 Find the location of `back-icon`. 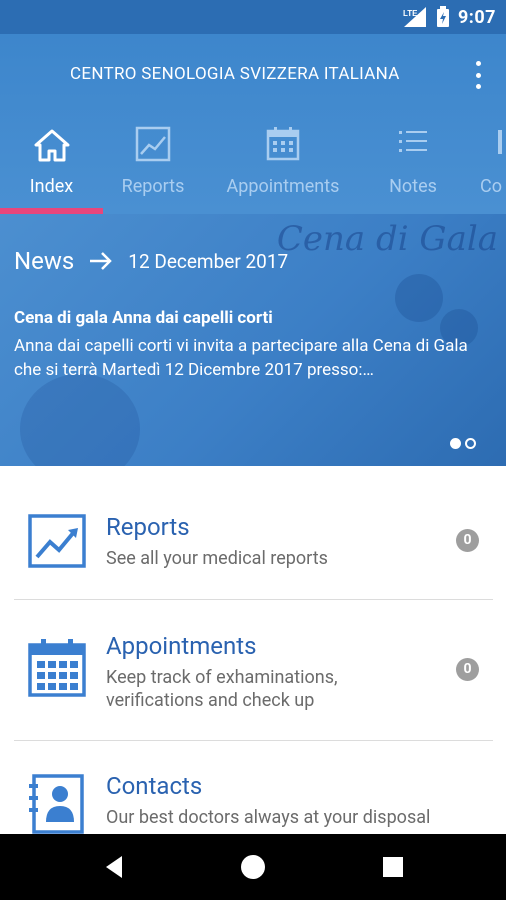

back-icon is located at coordinates (115, 867).